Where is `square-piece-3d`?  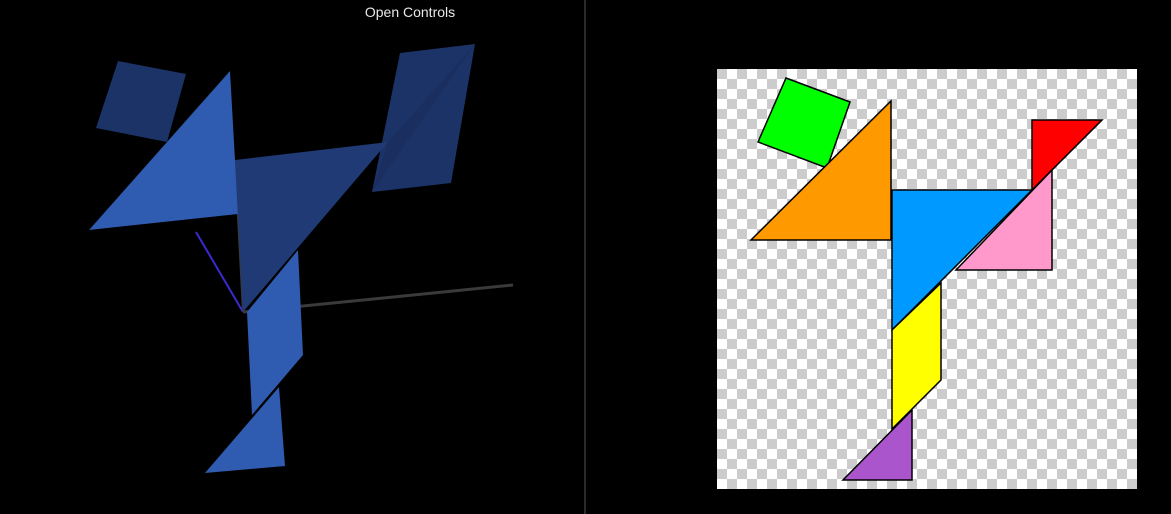 square-piece-3d is located at coordinates (141, 101).